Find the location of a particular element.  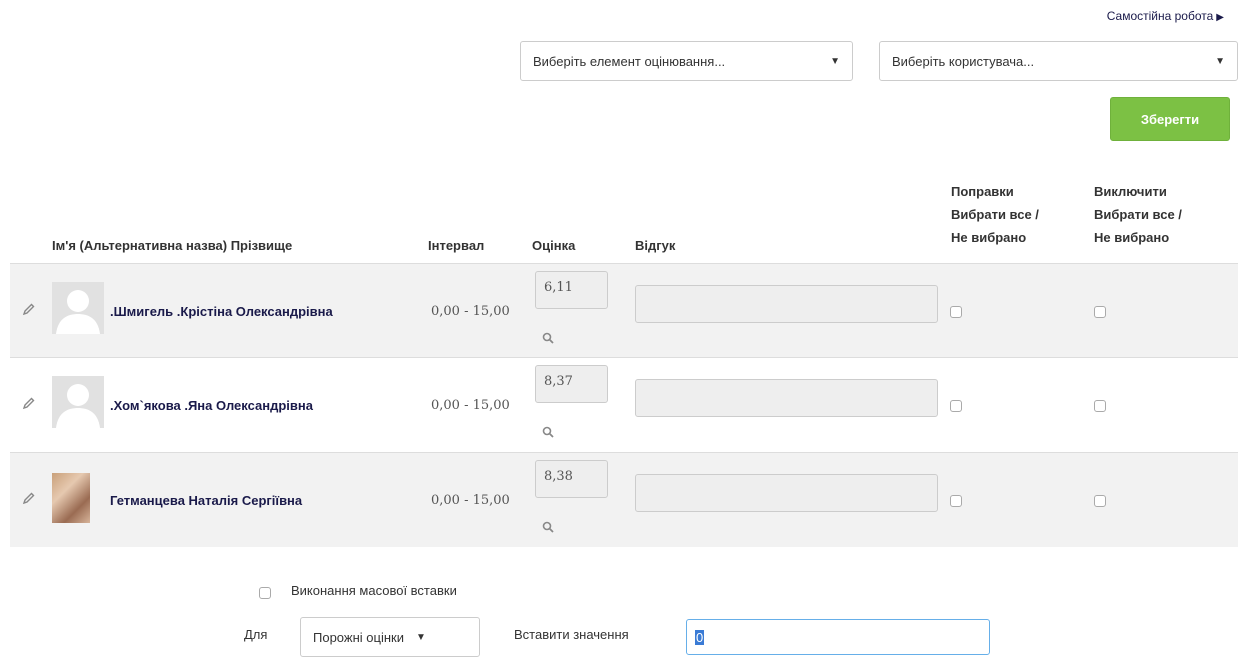

grade-field: 6,11 is located at coordinates (571, 290).